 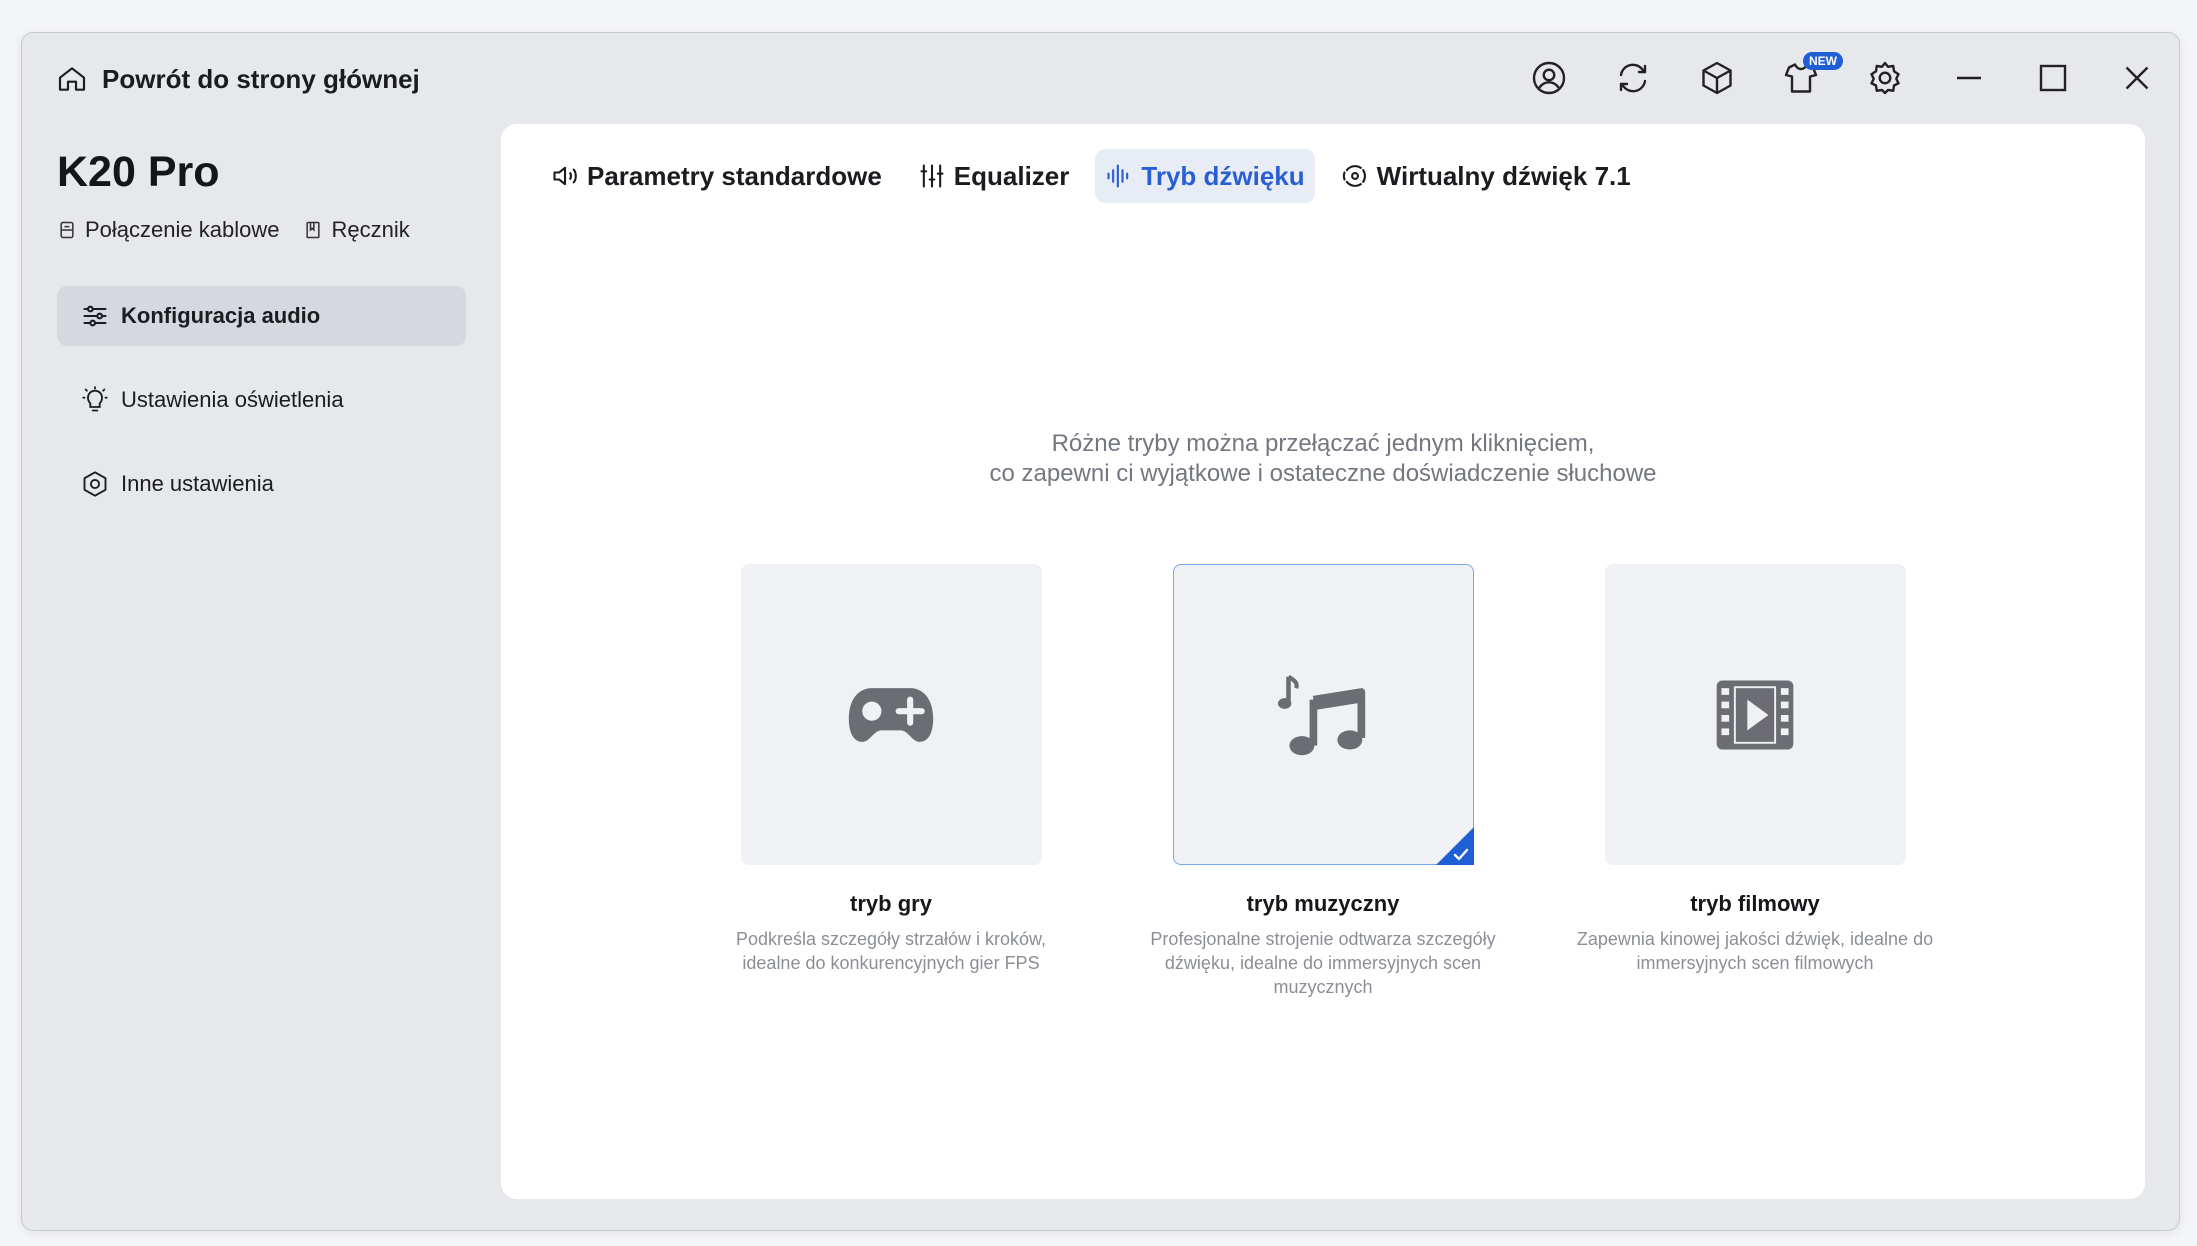 I want to click on sidebar-item-label: Inne ustawienia, so click(x=197, y=483).